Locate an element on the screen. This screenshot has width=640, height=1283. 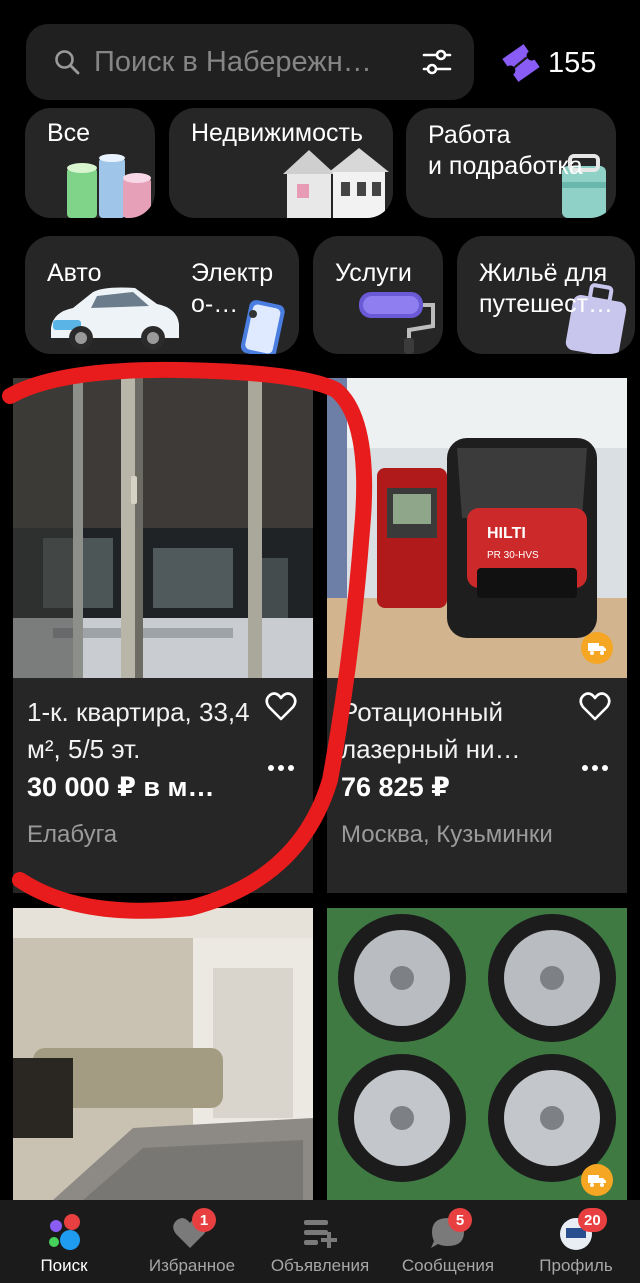
wheels-photo is located at coordinates (477, 1054).